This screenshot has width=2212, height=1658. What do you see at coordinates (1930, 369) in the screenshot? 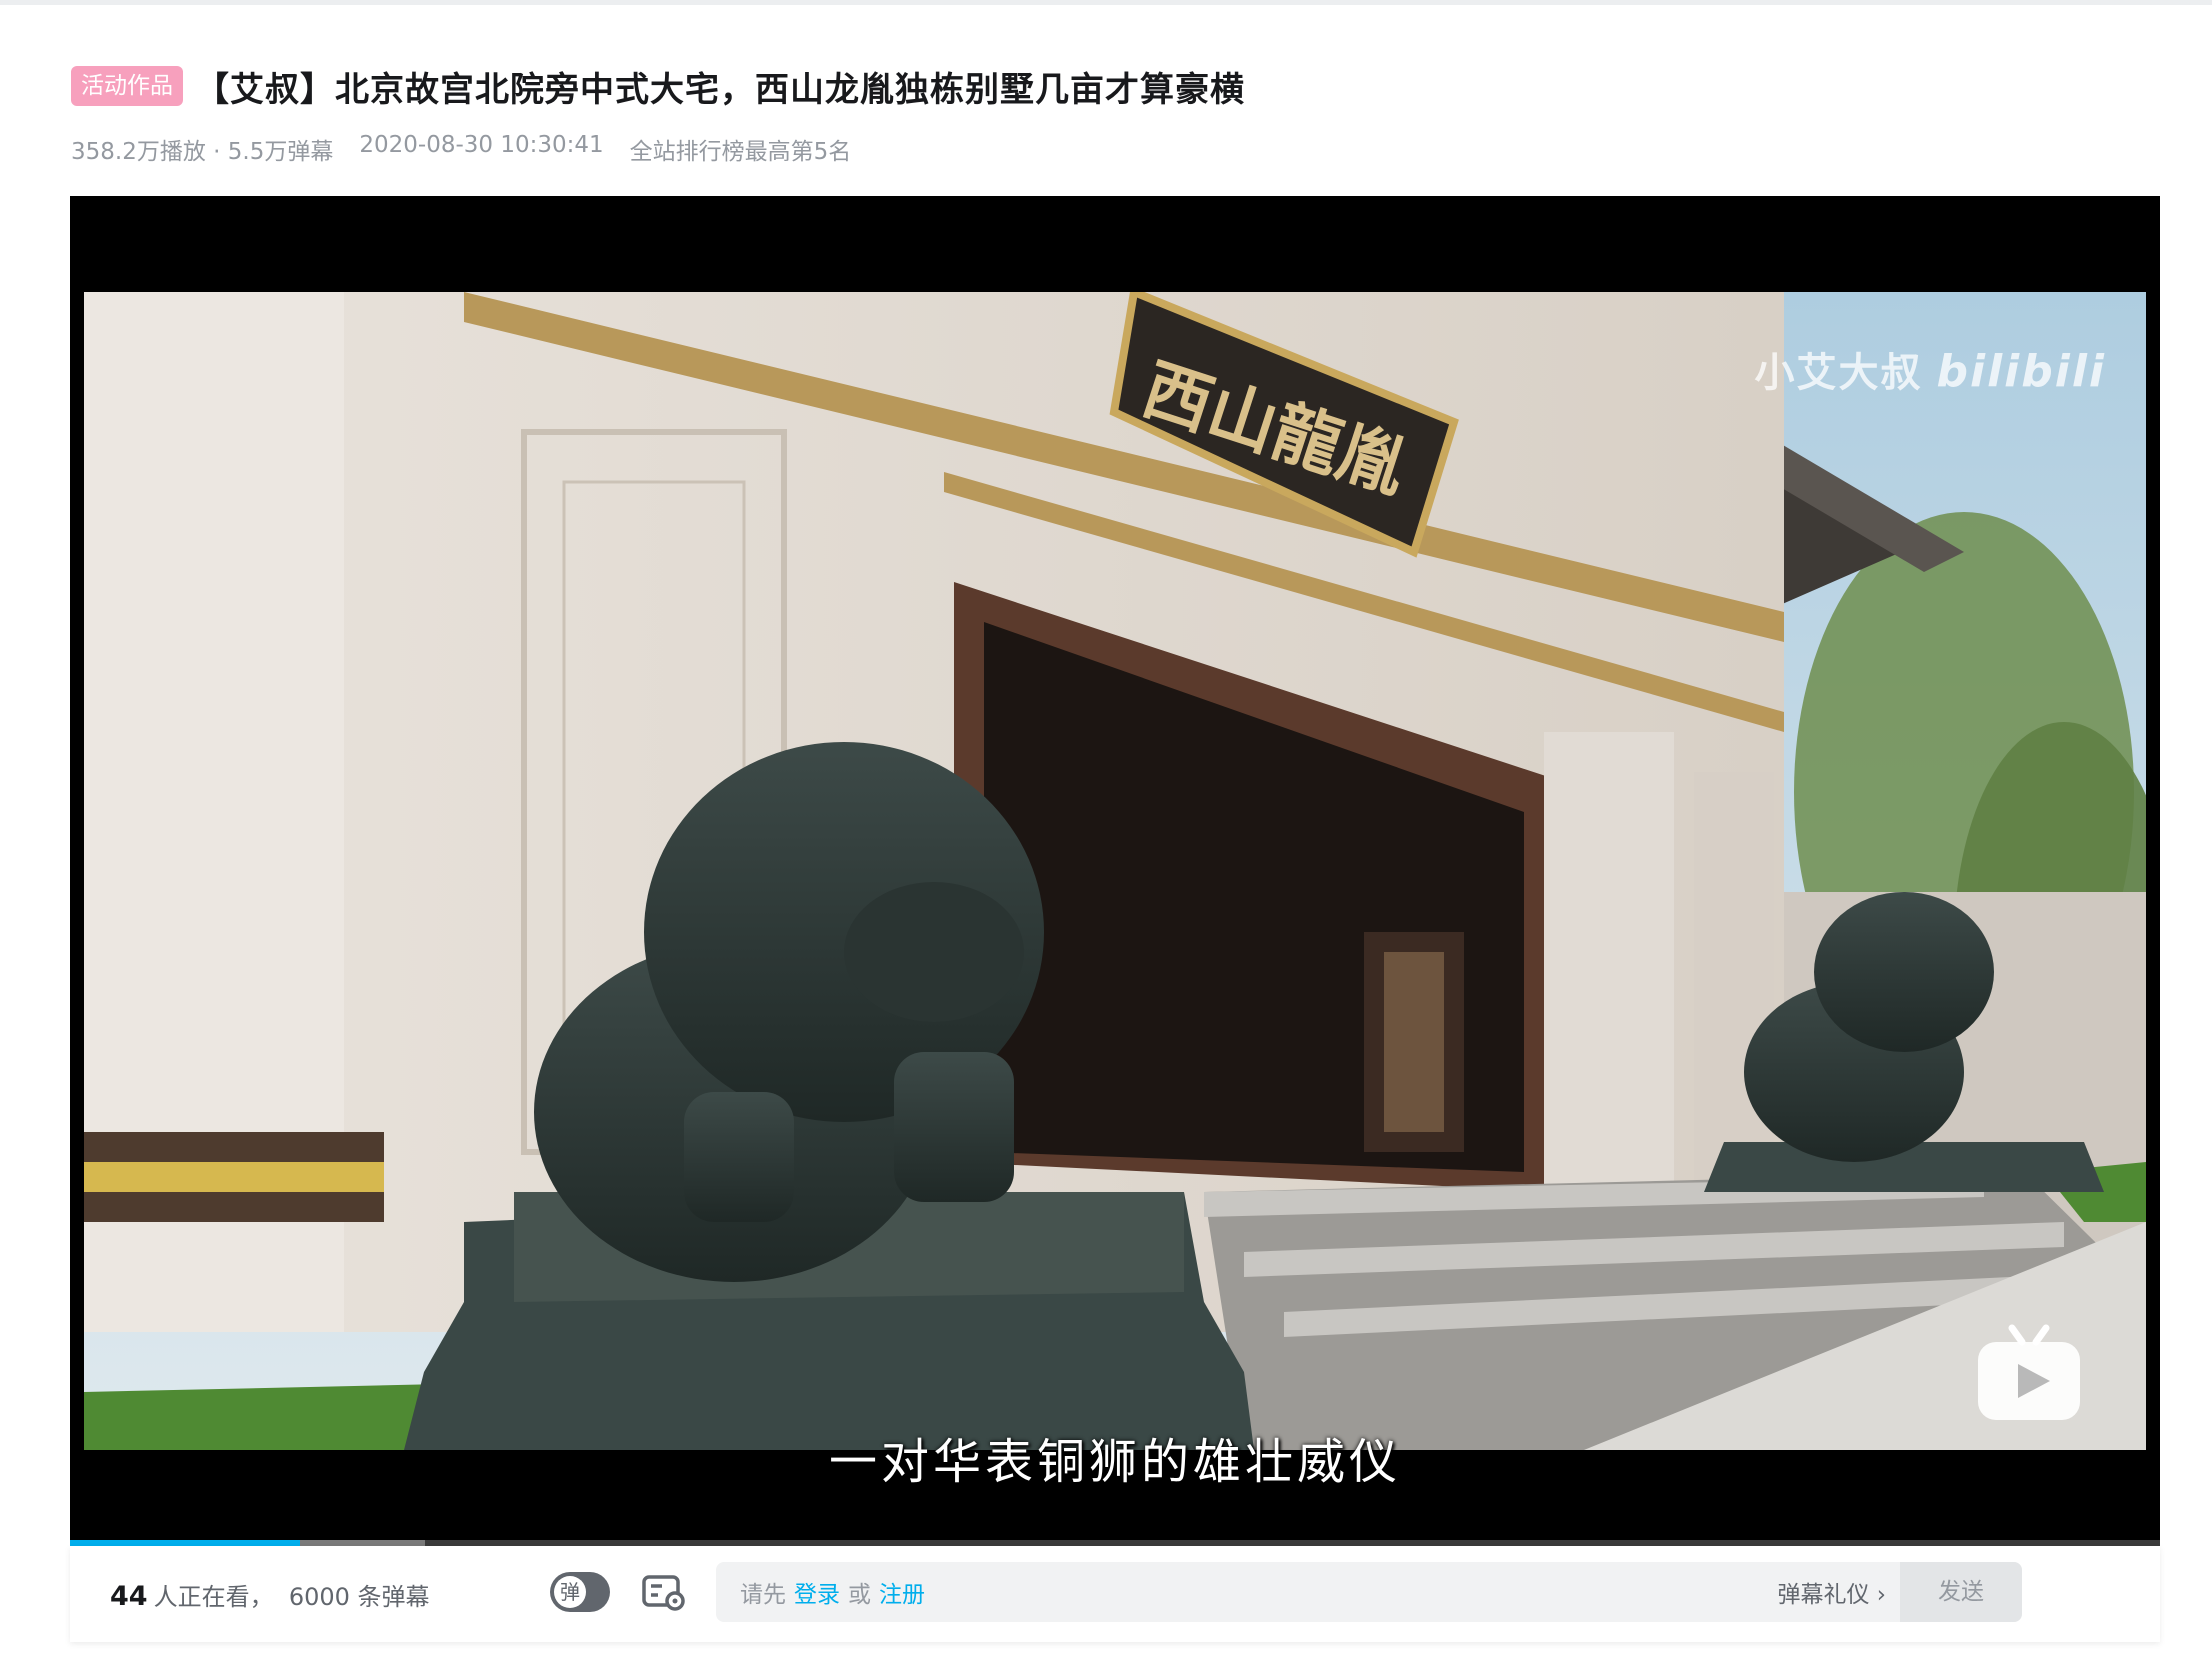
I see `watermark: 小艾大叔 bilibili` at bounding box center [1930, 369].